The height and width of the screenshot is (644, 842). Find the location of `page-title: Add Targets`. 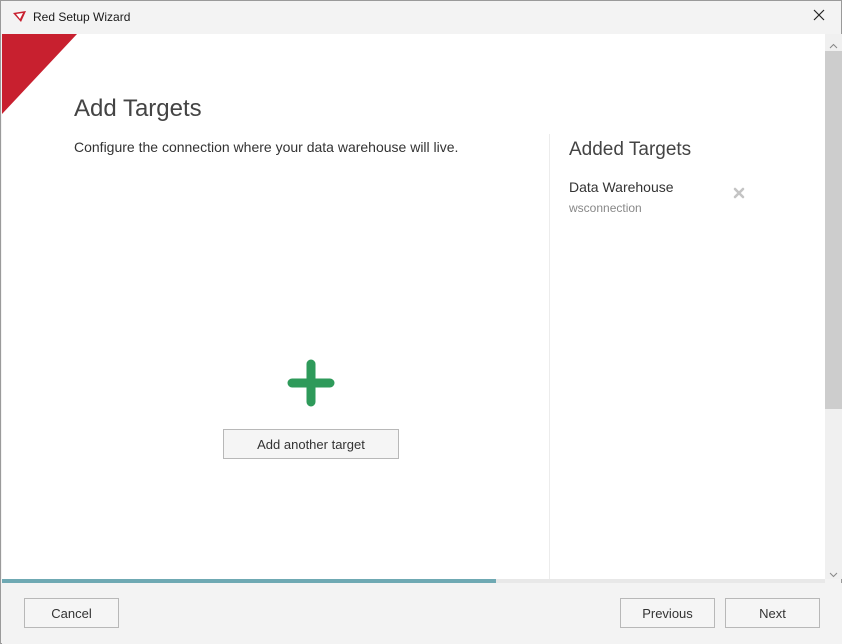

page-title: Add Targets is located at coordinates (138, 108).